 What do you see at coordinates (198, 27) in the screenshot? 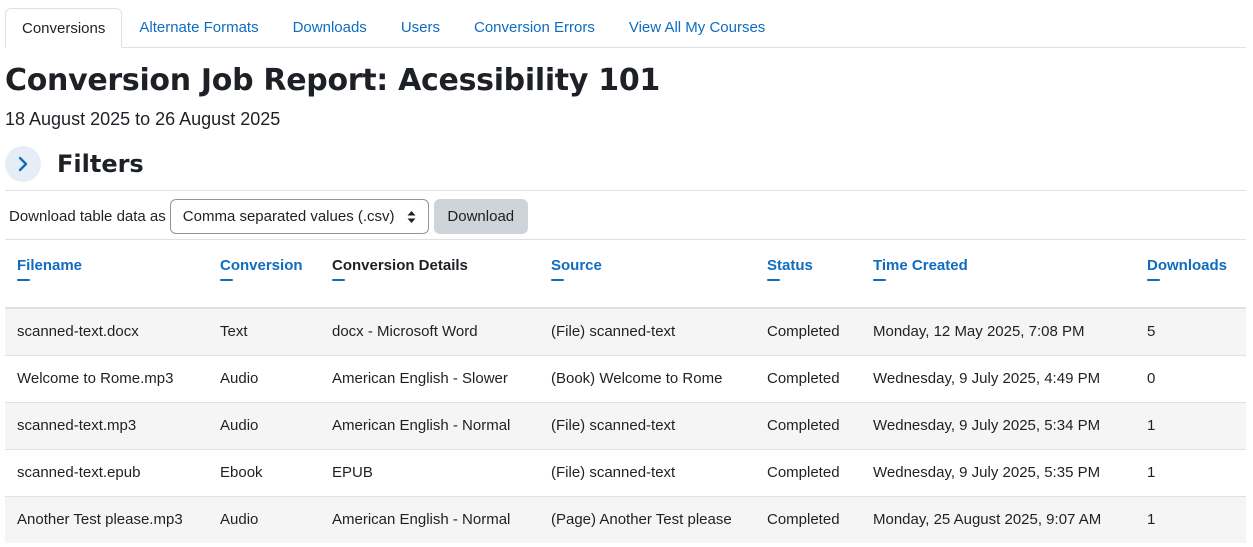
I see `tab-alternate-formats: Alternate Formats` at bounding box center [198, 27].